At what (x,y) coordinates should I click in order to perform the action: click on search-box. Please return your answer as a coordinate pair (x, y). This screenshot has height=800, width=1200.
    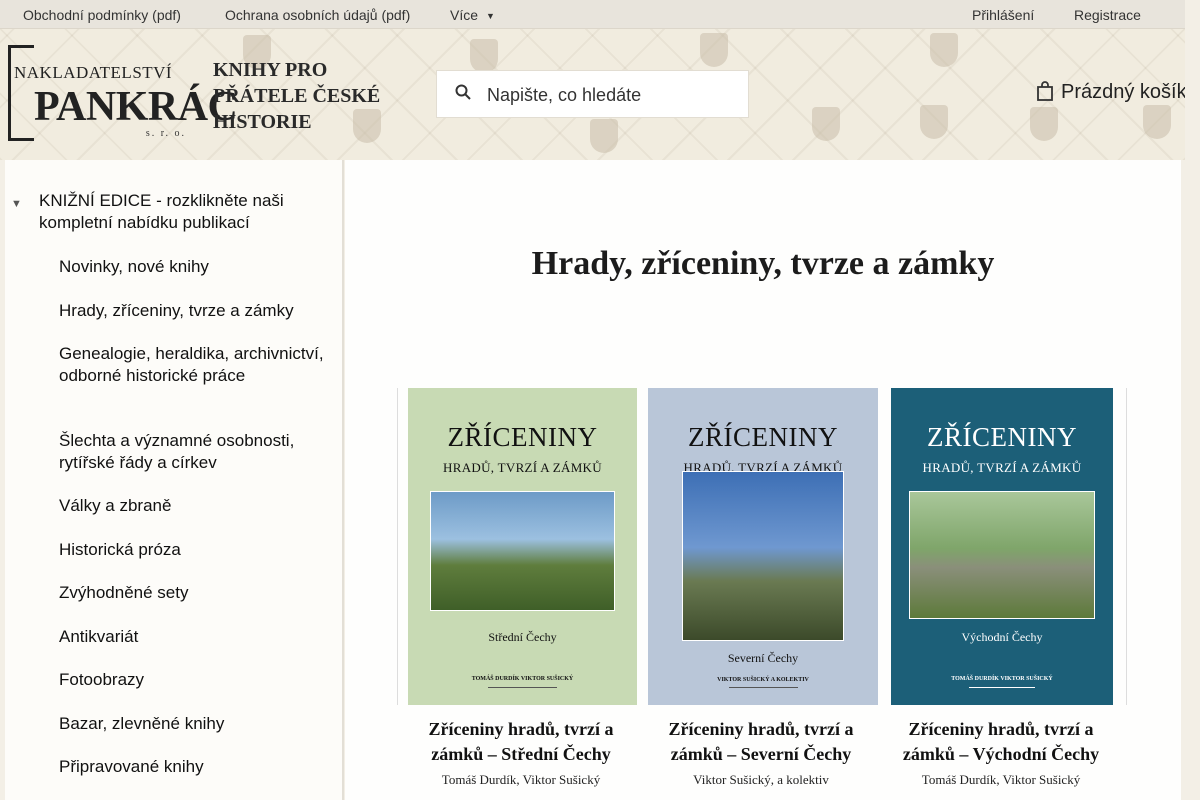
    Looking at the image, I should click on (592, 94).